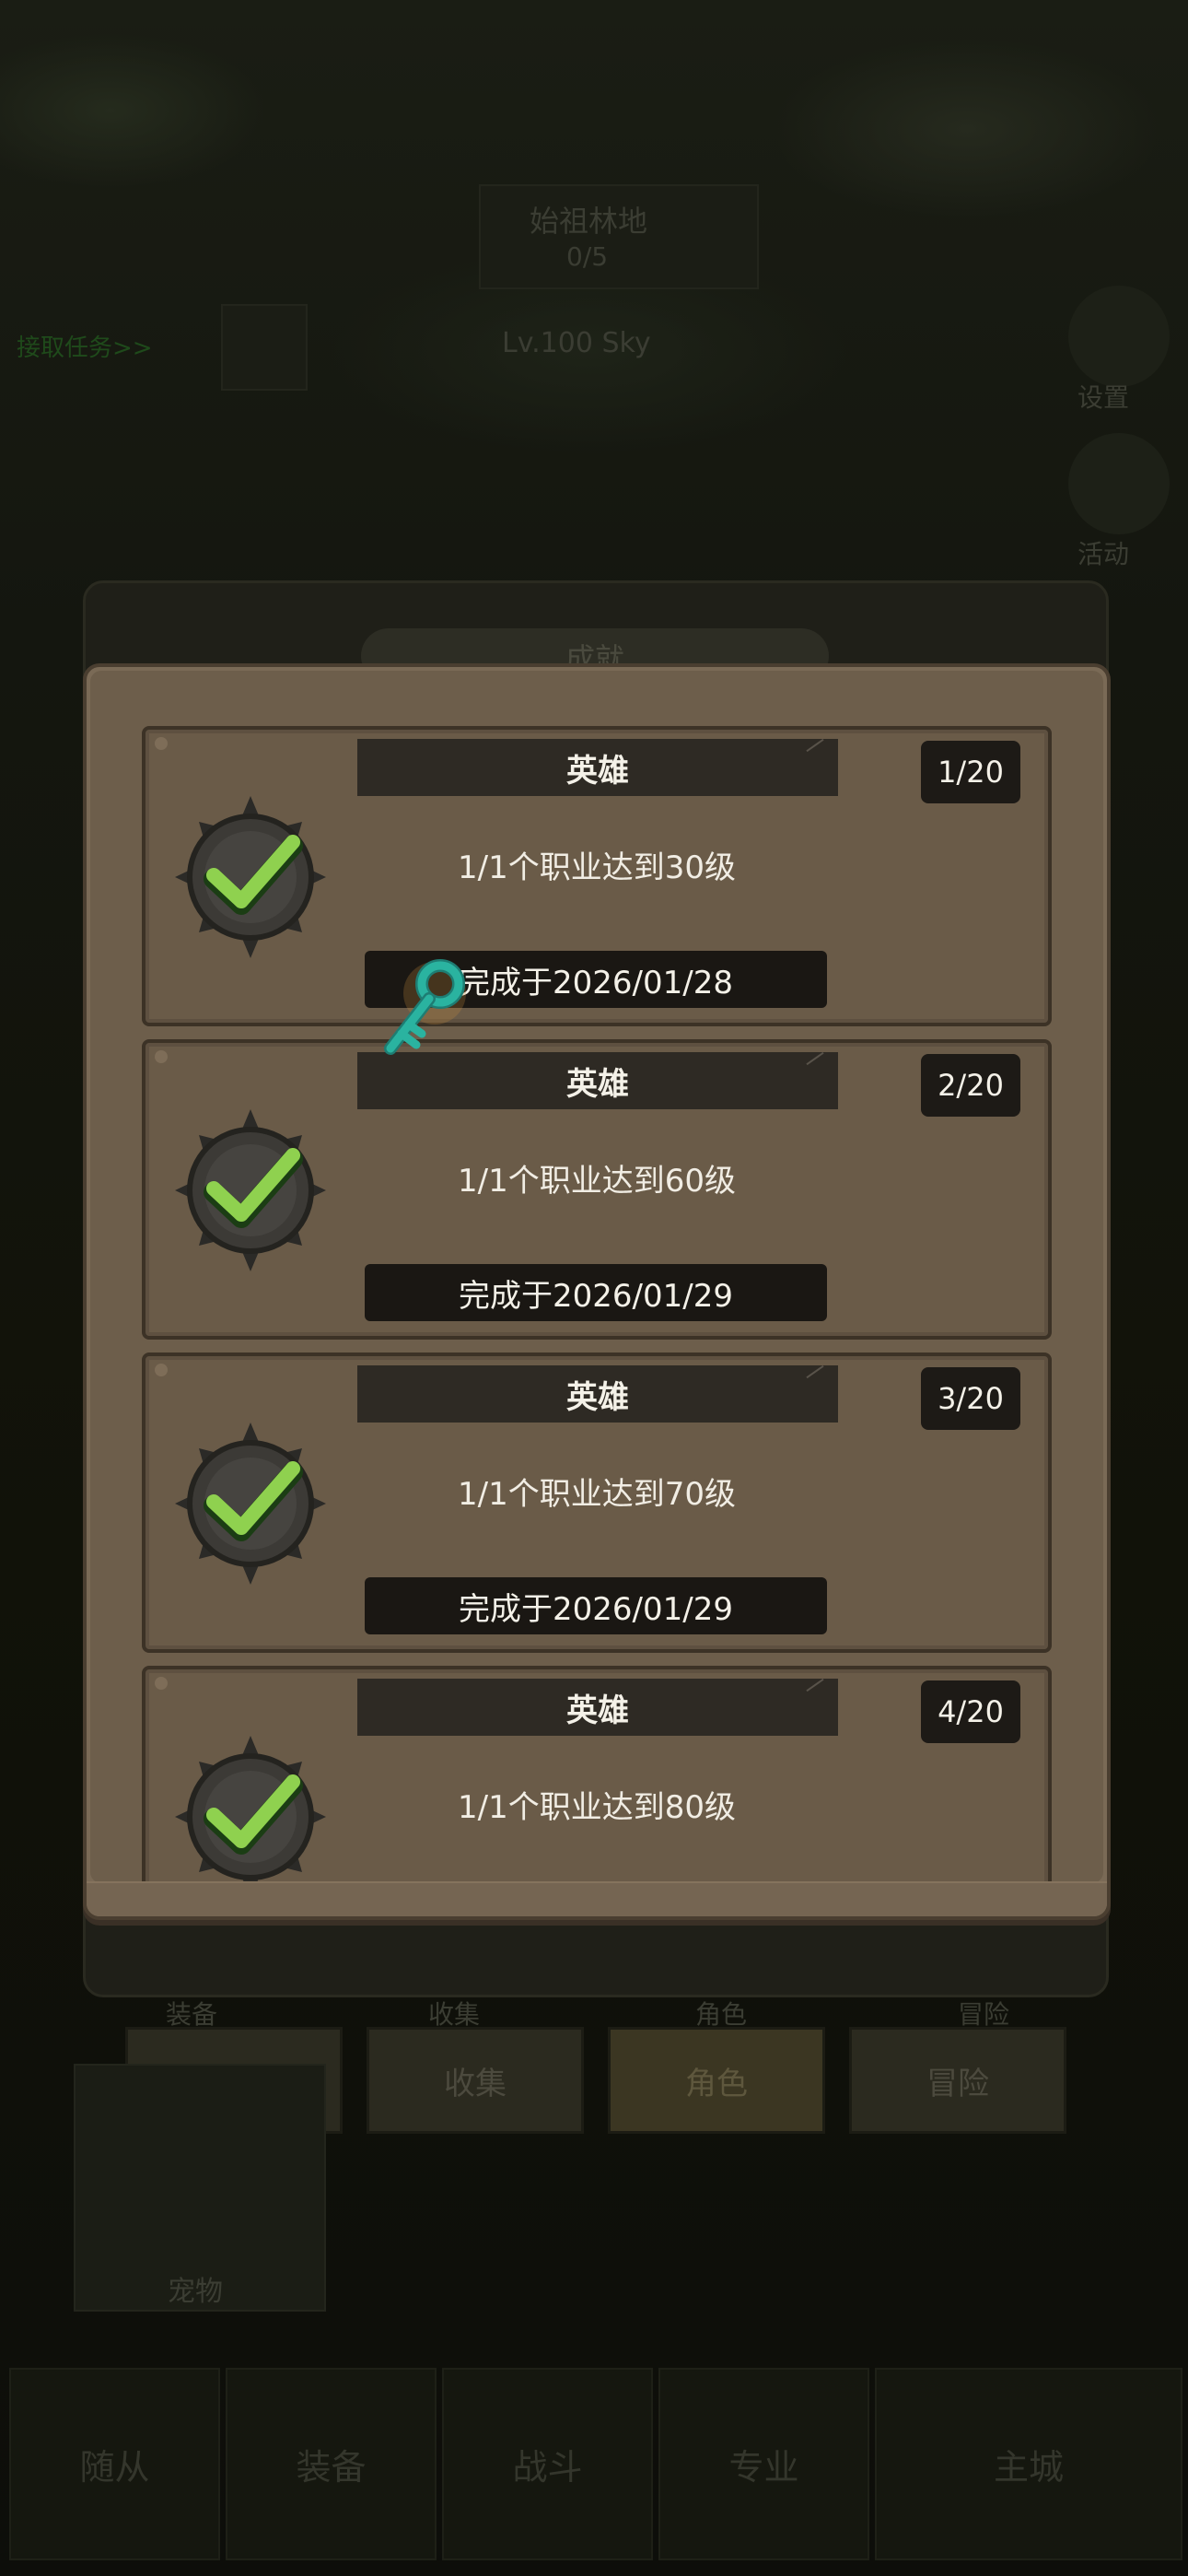 This screenshot has height=2576, width=1188. I want to click on achievement-description: 1/1个职业达到30级, so click(597, 867).